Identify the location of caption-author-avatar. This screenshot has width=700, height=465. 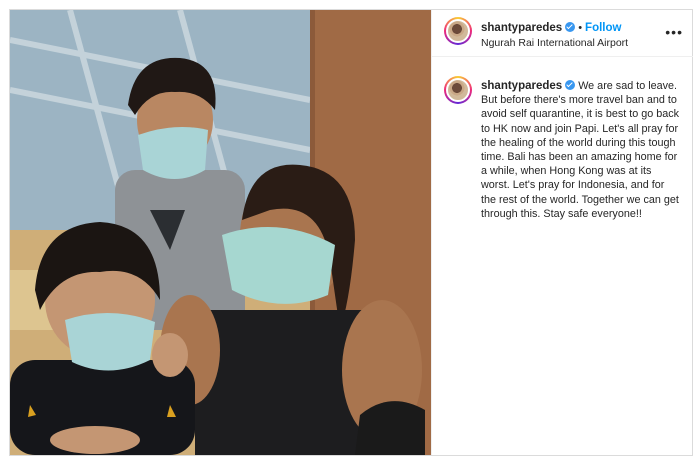
(458, 90).